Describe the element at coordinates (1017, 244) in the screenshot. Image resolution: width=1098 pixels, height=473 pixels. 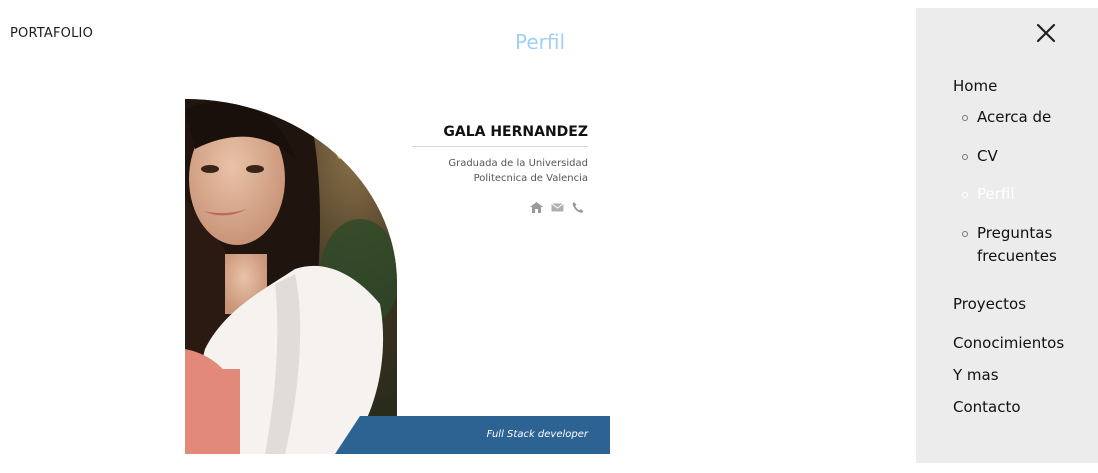
I see `menu-item-label: Preguntas frecuentes` at that location.